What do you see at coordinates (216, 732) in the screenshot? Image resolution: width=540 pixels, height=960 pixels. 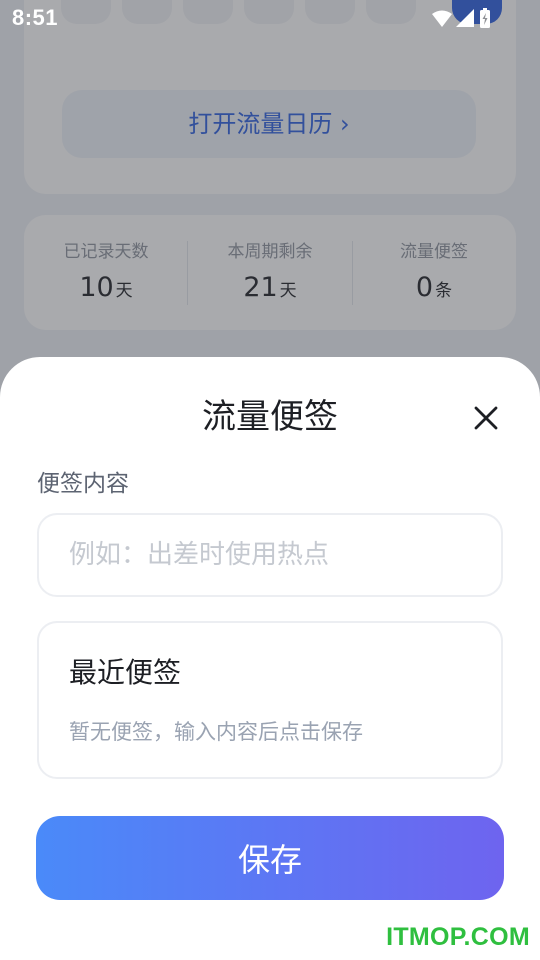 I see `recent-notes-empty-text: 暂无便签，输入内容后点击保存` at bounding box center [216, 732].